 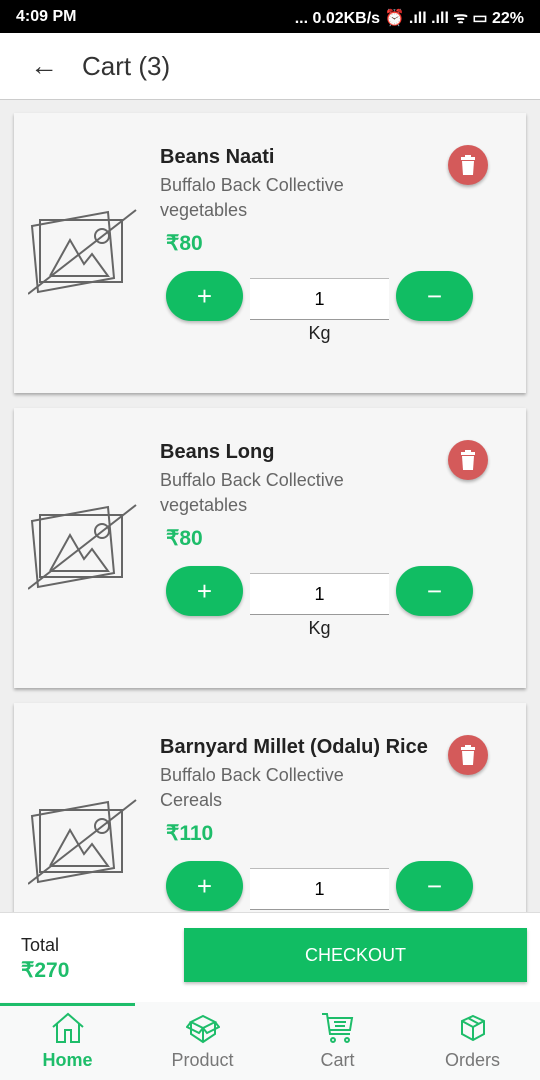 I want to click on nav-label: Home, so click(x=67, y=1060).